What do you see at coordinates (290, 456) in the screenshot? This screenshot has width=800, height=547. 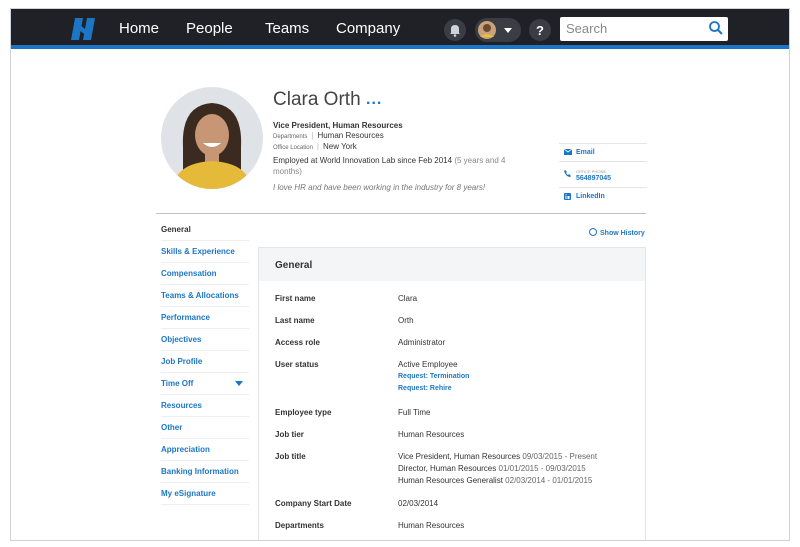 I see `job-title-label: Job title` at bounding box center [290, 456].